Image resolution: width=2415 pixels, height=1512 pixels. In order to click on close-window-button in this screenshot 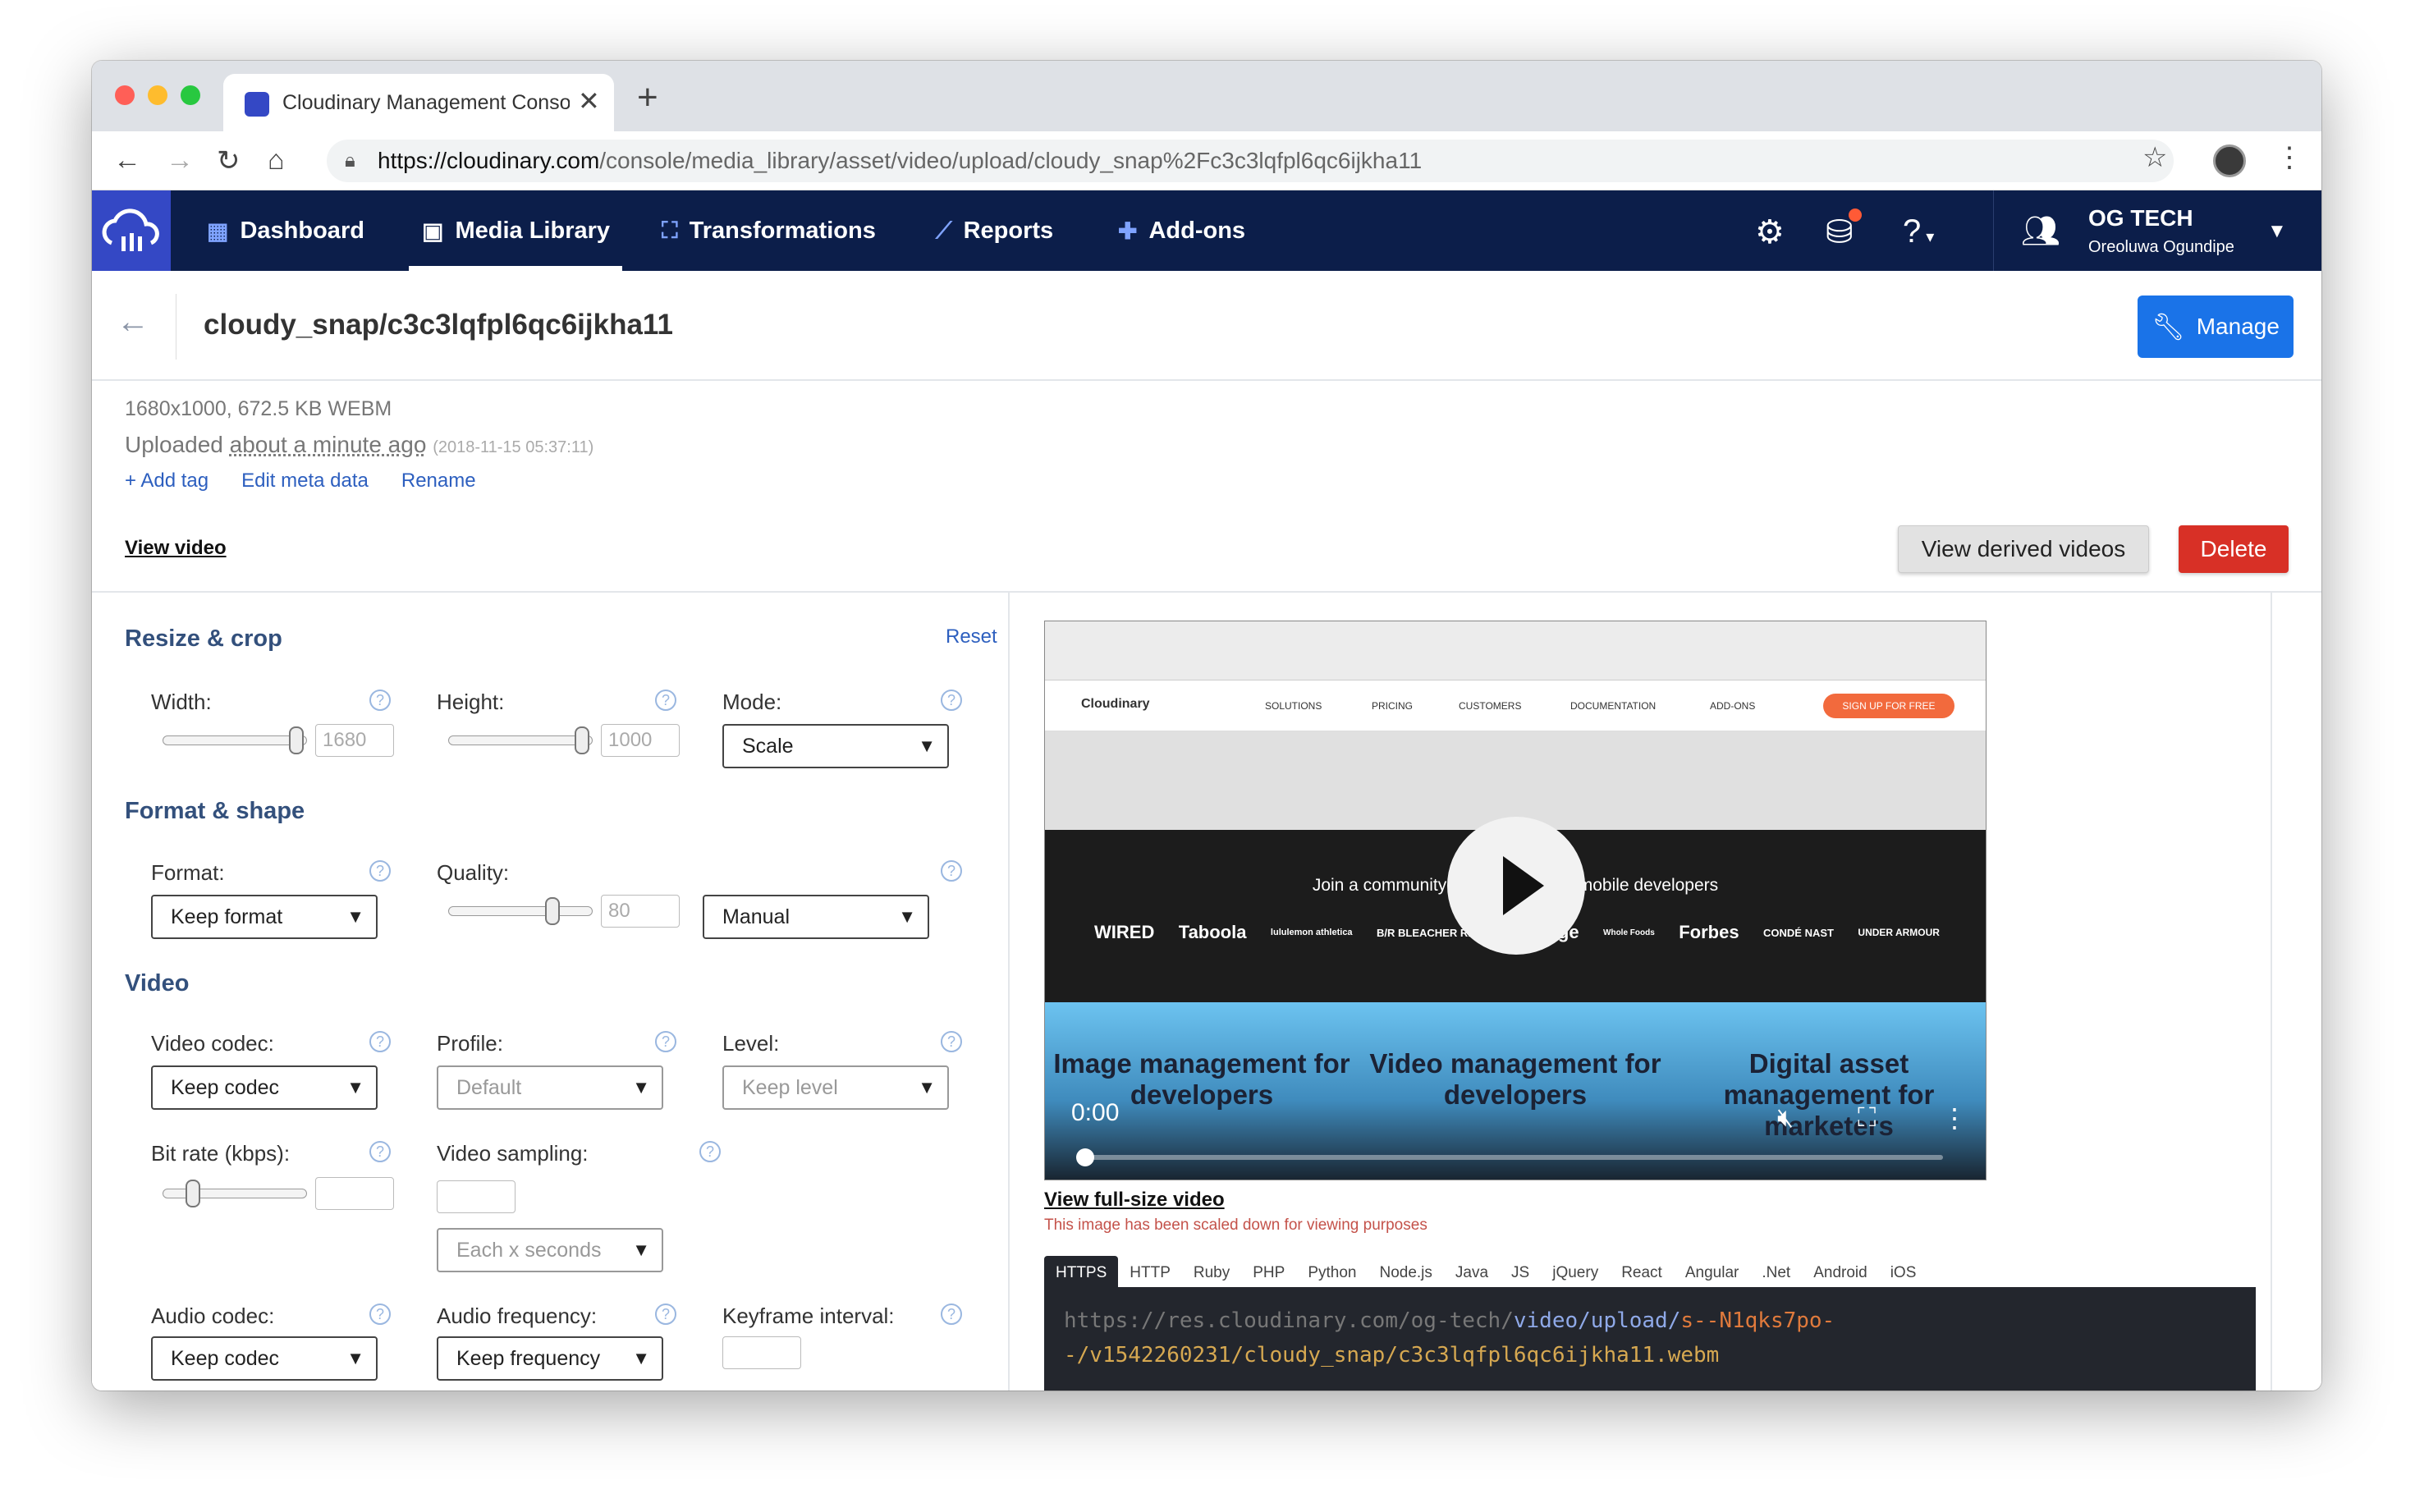, I will do `click(125, 95)`.